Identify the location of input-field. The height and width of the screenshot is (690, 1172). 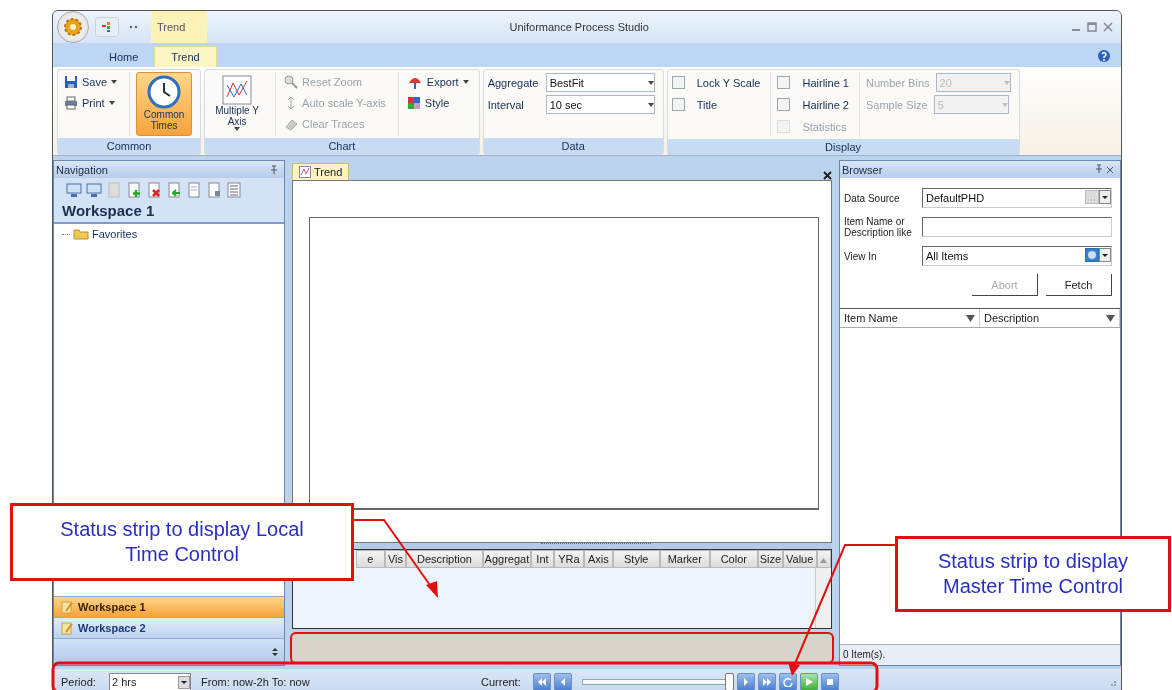
(1017, 227).